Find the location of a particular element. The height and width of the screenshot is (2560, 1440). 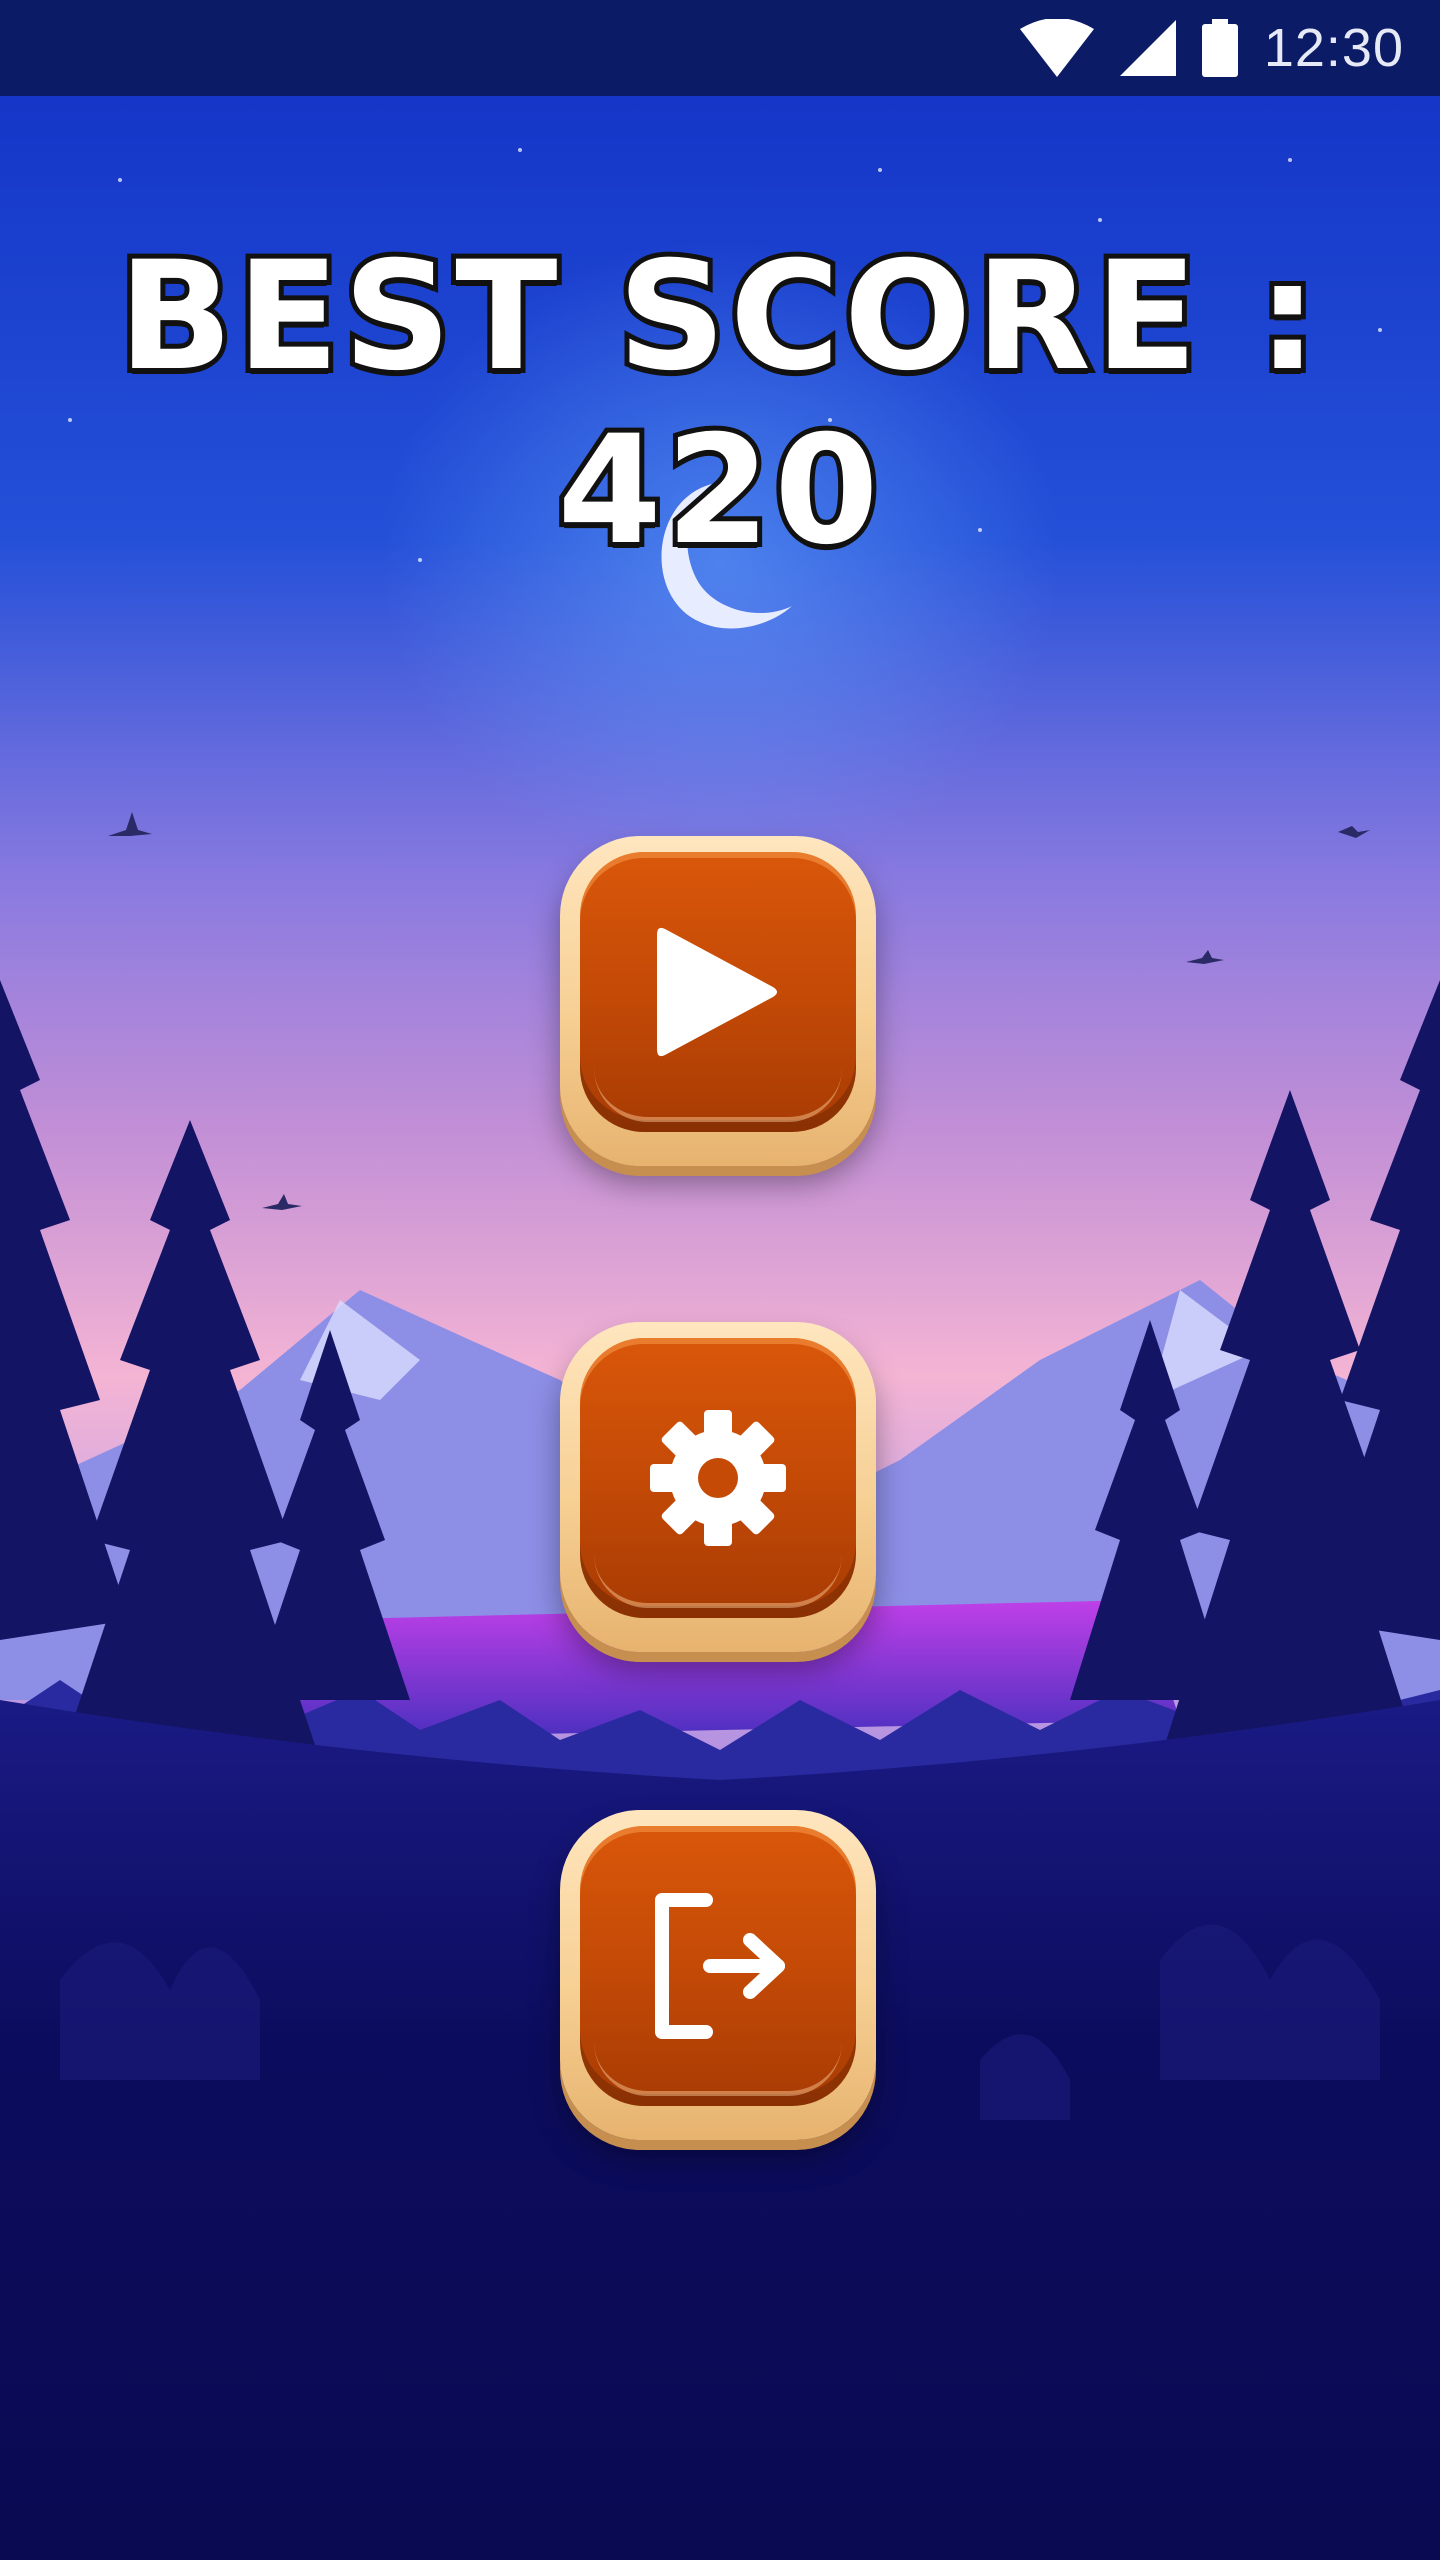

exit-icon is located at coordinates (720, 1966).